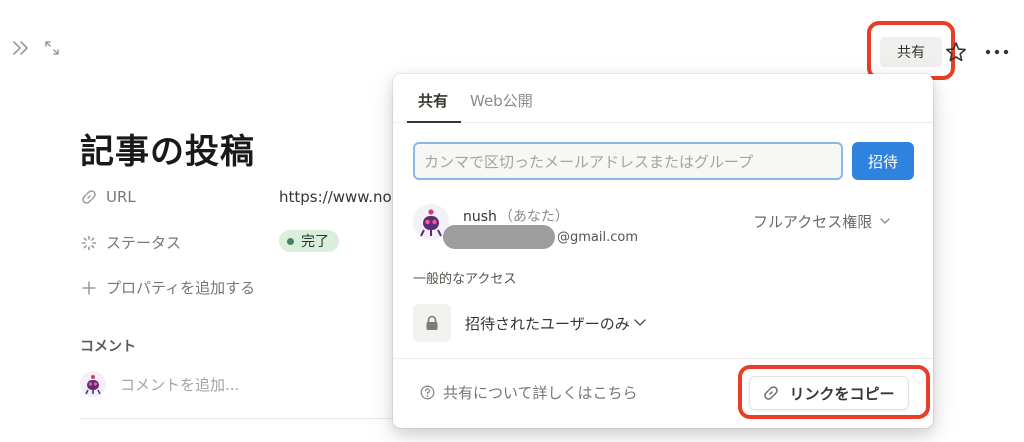  What do you see at coordinates (911, 52) in the screenshot?
I see `share-button: 共有` at bounding box center [911, 52].